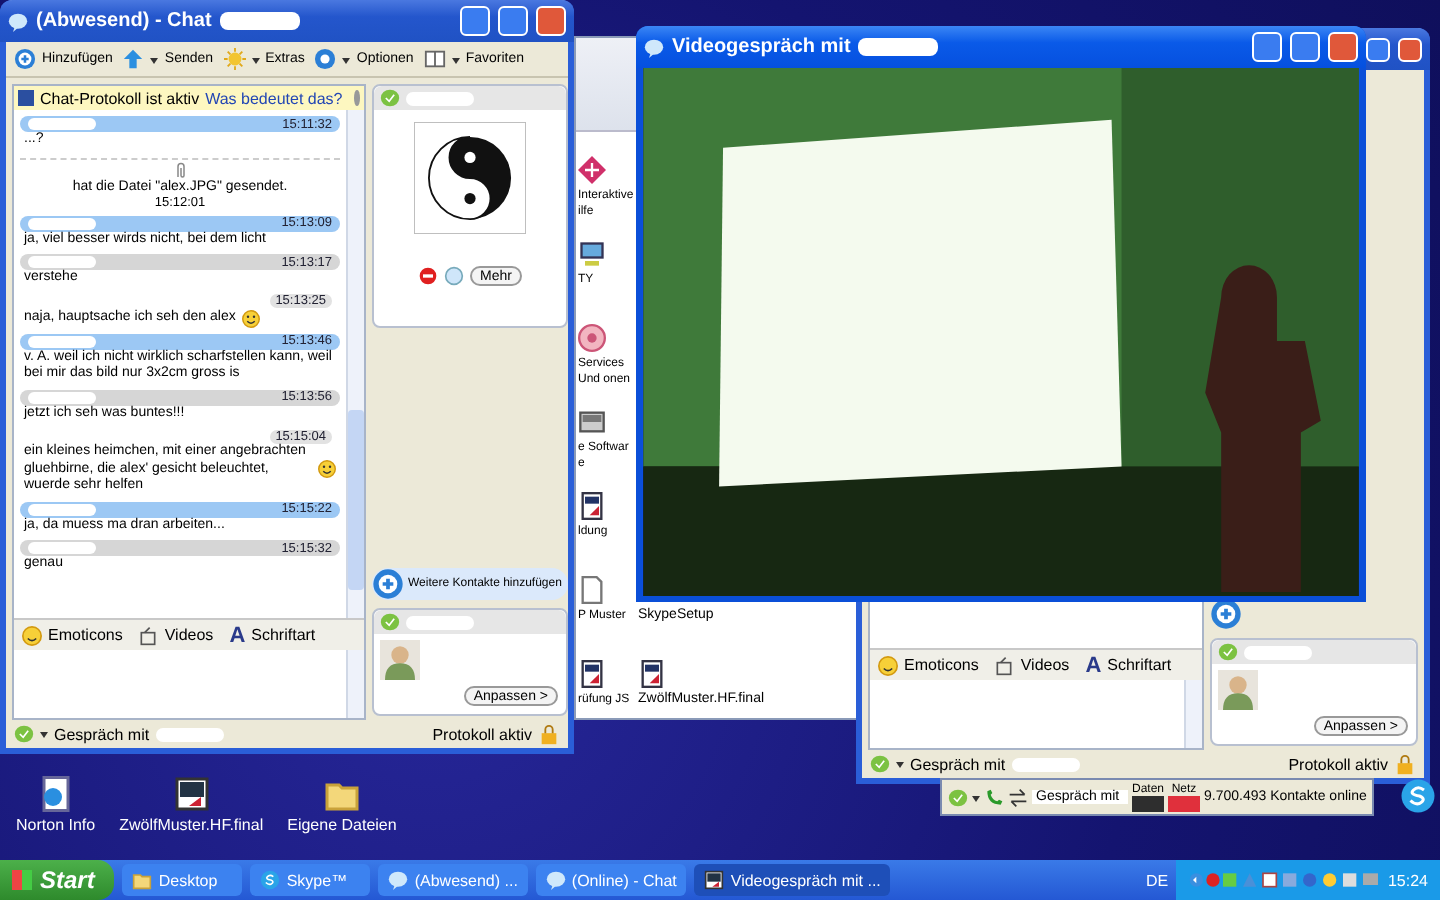 This screenshot has height=900, width=1440. I want to click on web-document-icon, so click(55, 794).